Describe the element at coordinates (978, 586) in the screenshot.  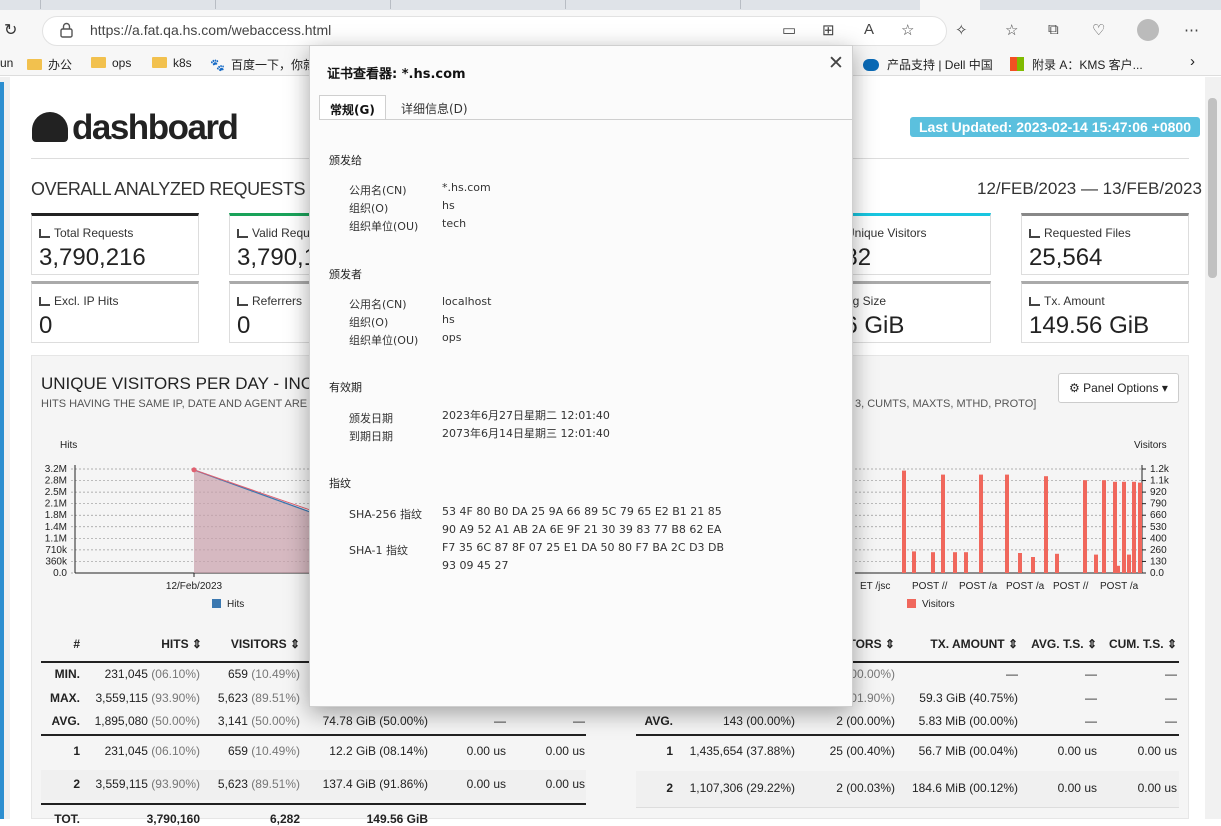
I see `x-tick-label: POST /a` at that location.